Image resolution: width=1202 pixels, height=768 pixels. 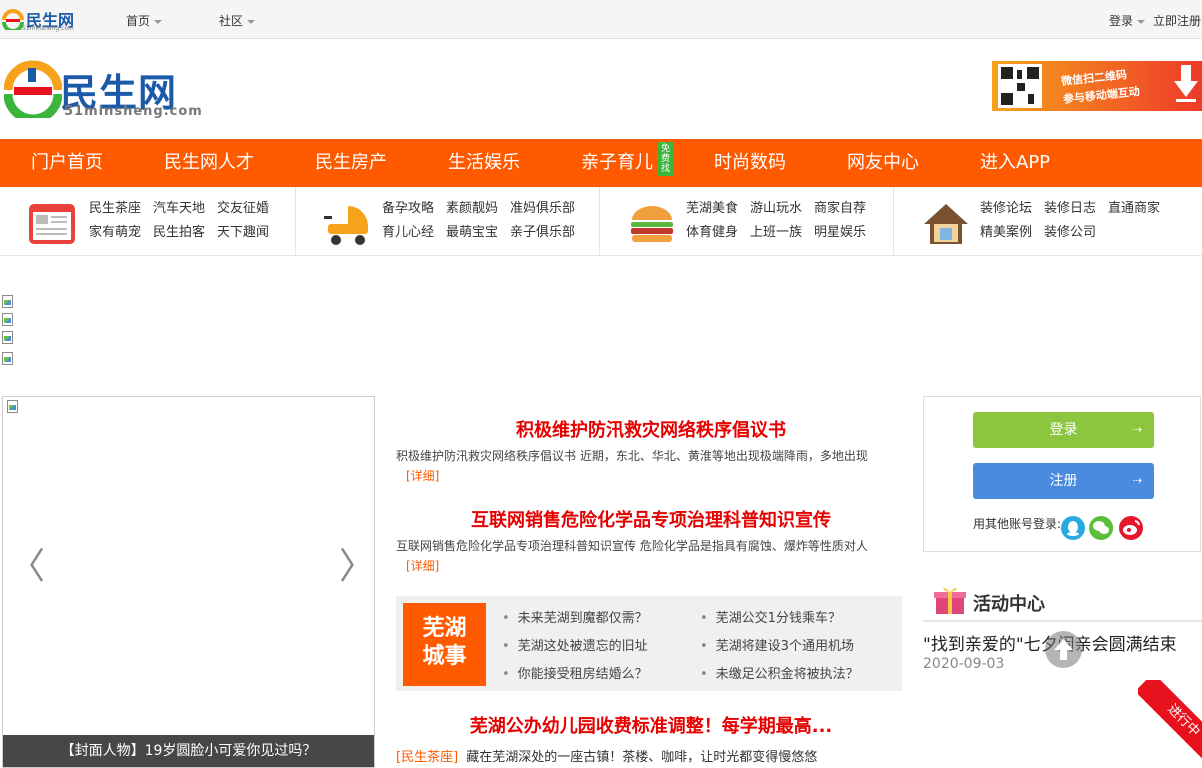 I want to click on logo-mark-icon, so click(x=13, y=20).